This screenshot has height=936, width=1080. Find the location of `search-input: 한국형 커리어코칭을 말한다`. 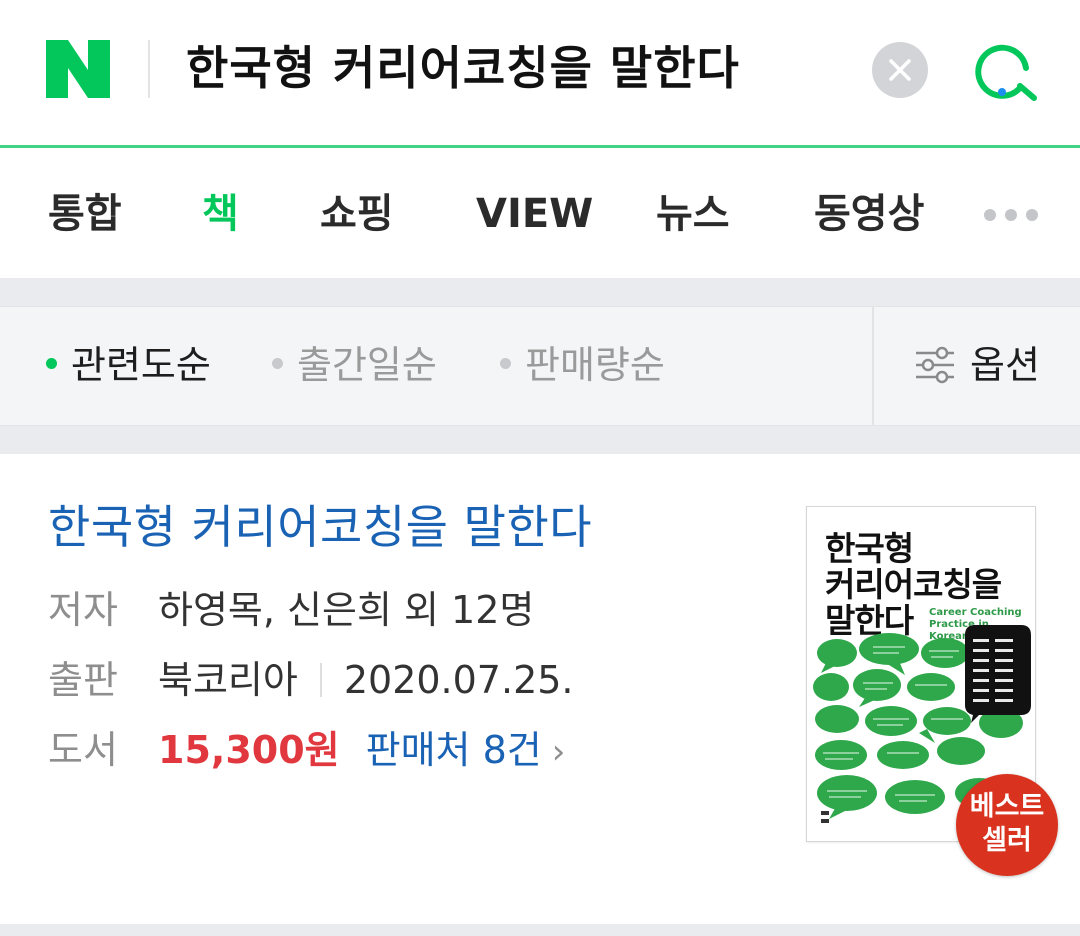

search-input: 한국형 커리어코칭을 말한다 is located at coordinates (463, 68).